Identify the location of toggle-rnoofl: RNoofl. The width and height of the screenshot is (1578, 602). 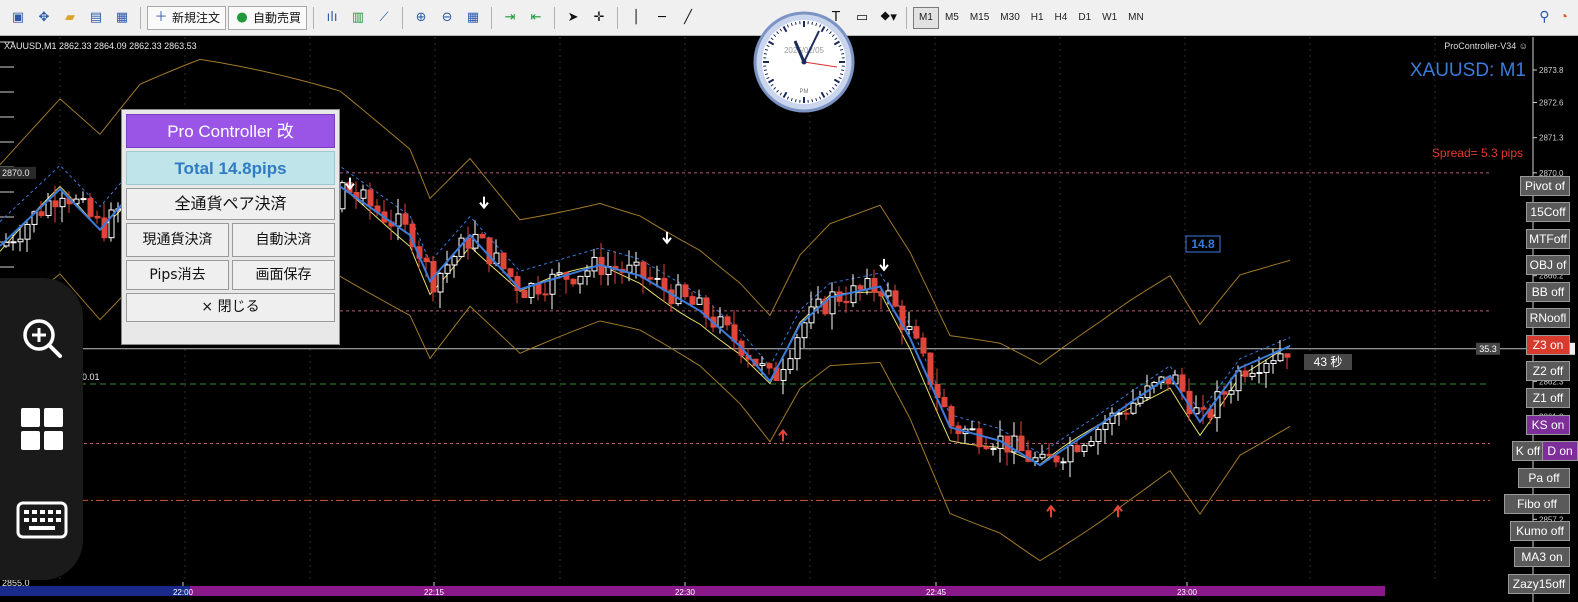
(1548, 318).